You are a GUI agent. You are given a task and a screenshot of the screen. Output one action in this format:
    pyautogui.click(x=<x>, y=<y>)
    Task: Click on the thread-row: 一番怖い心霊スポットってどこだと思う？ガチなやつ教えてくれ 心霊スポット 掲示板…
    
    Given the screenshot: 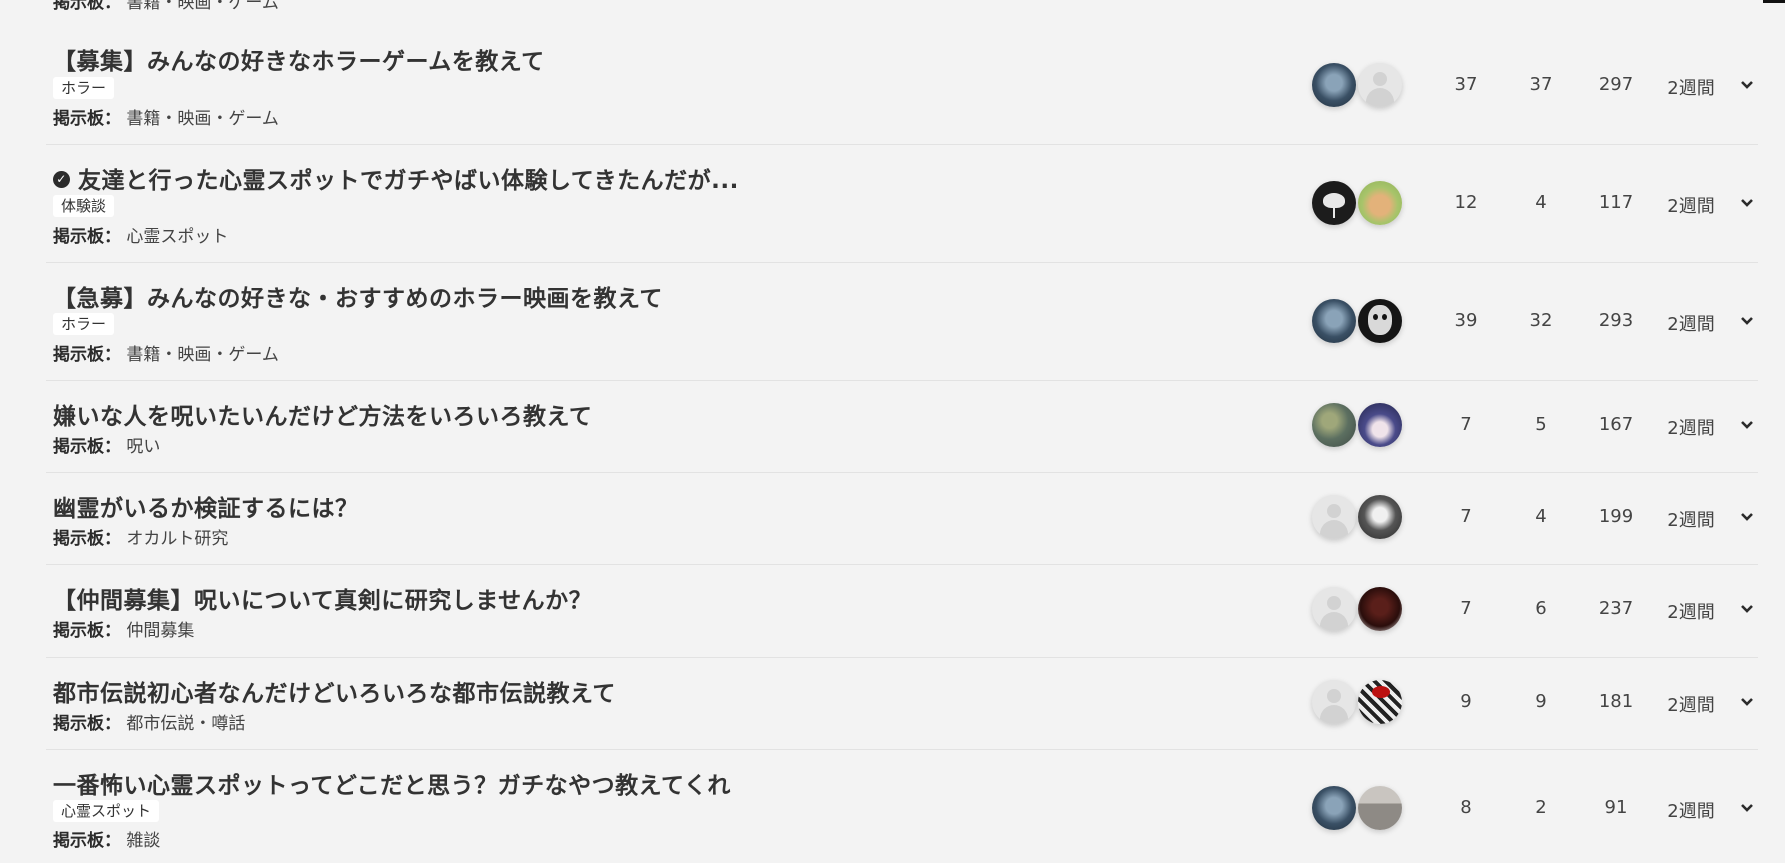 What is the action you would take?
    pyautogui.click(x=902, y=806)
    